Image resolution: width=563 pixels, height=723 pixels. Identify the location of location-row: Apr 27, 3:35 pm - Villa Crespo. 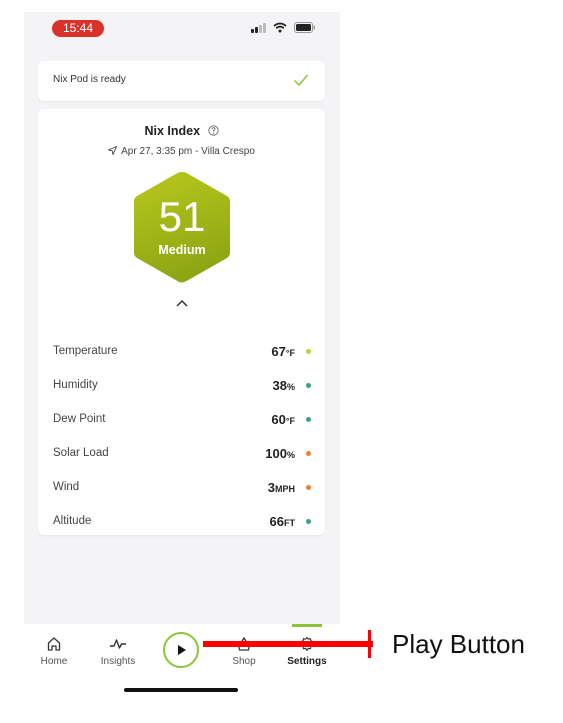
(181, 151).